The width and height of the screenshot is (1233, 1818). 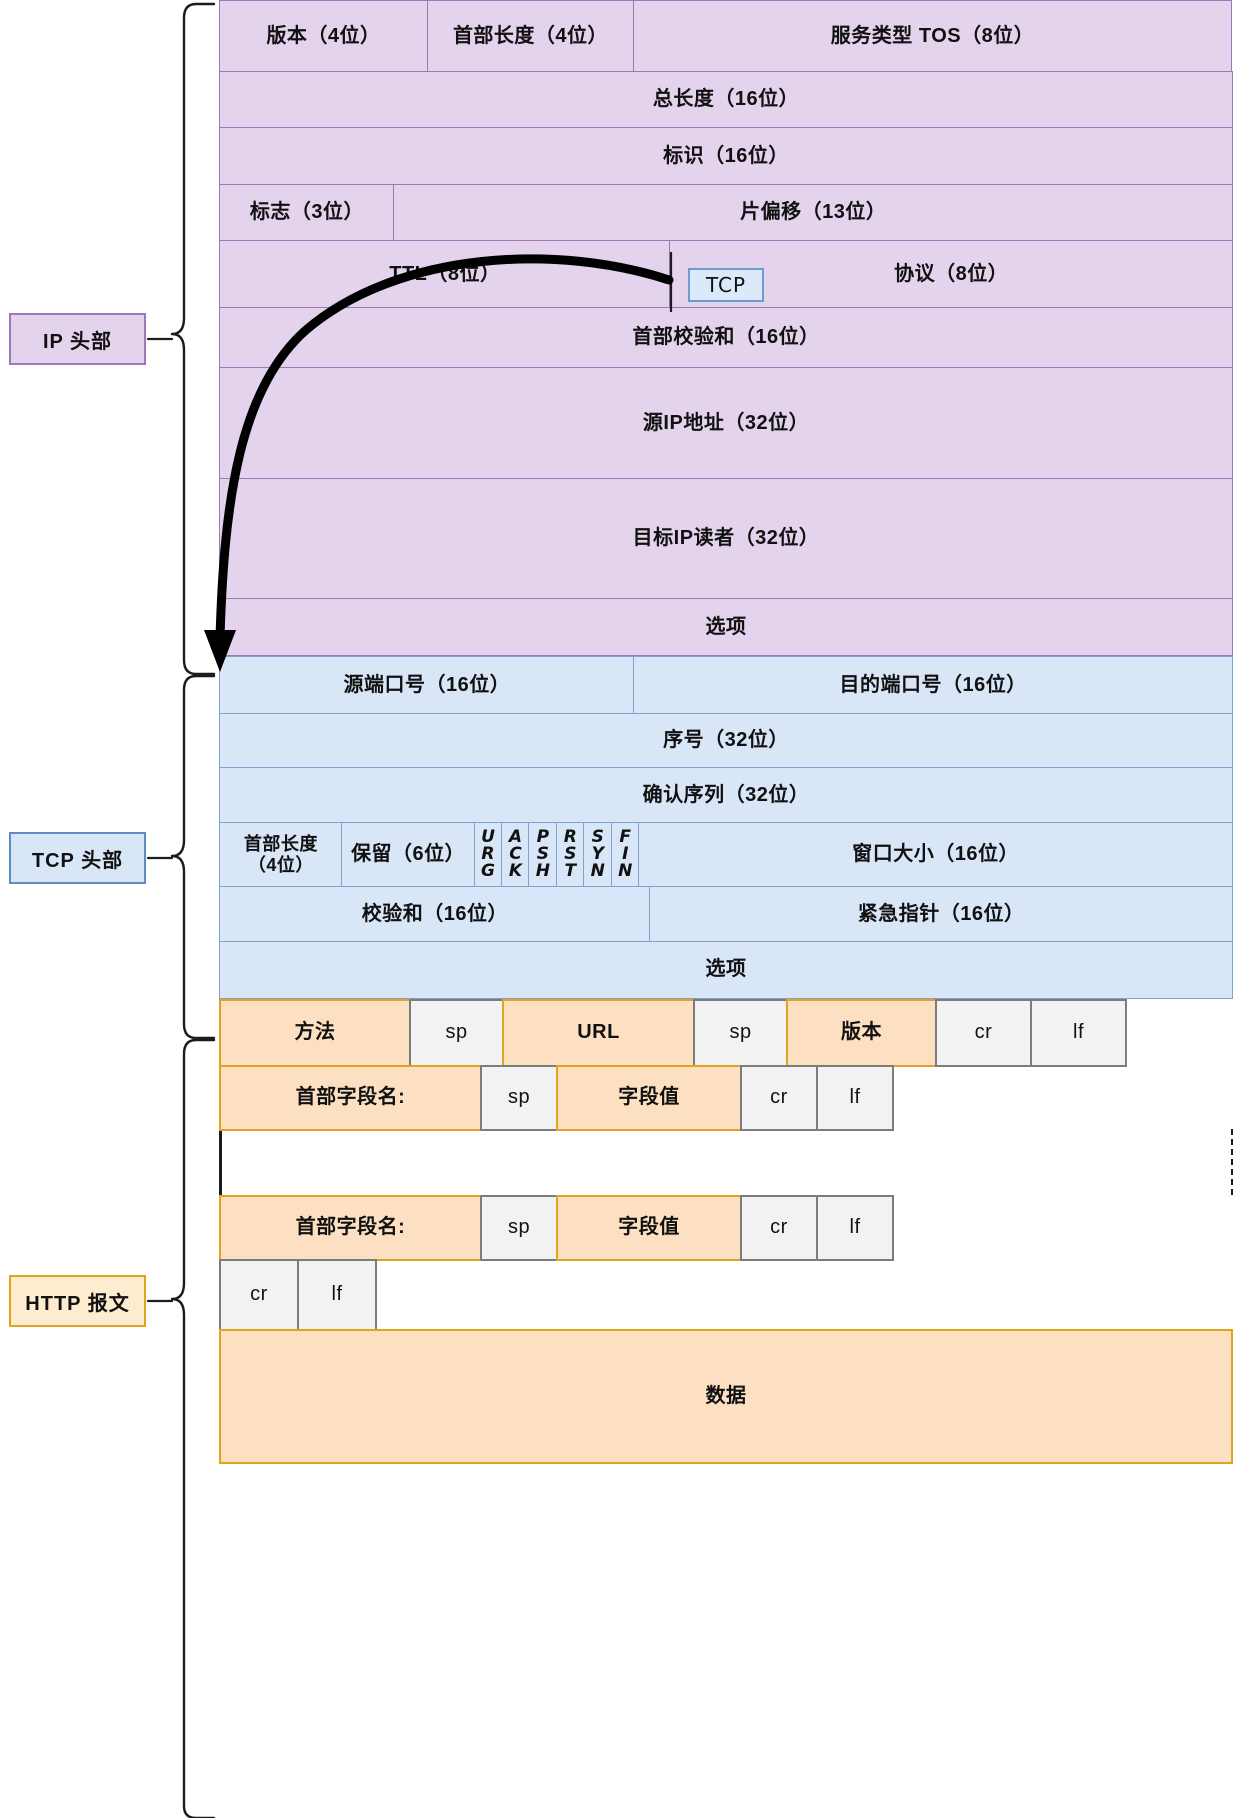 What do you see at coordinates (740, 1032) in the screenshot?
I see `http-sp-cell-2: sp` at bounding box center [740, 1032].